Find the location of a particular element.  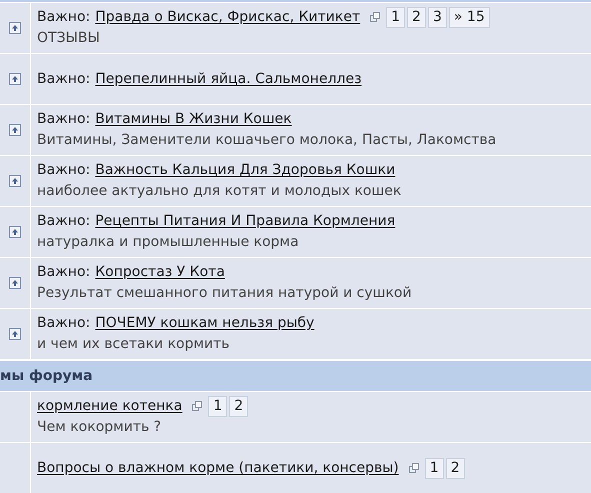

topic-link: Перепелинный яйца. Сальмонеллез is located at coordinates (228, 79).